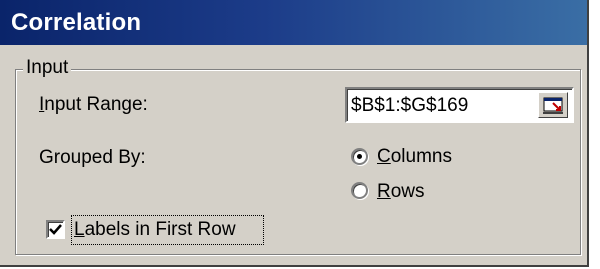 This screenshot has height=269, width=600. Describe the element at coordinates (401, 192) in the screenshot. I see `radio-rows-label: Rows` at that location.